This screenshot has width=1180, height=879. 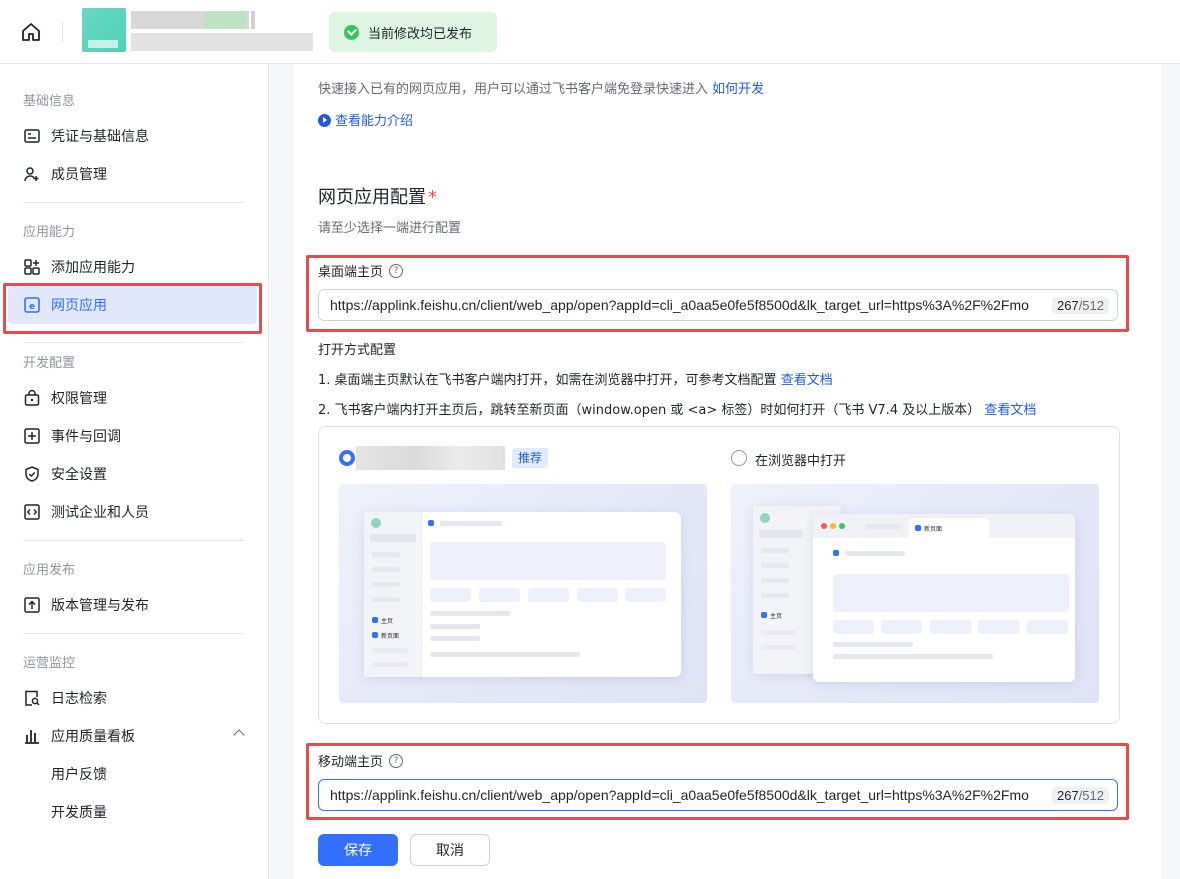 I want to click on sidebar-item-dev-quality: 开发质量, so click(x=132, y=812).